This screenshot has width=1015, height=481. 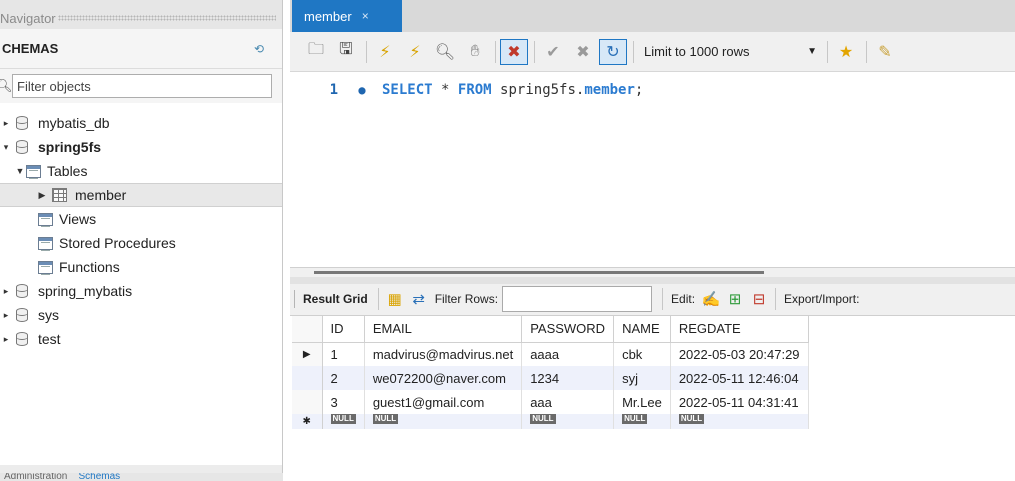 What do you see at coordinates (885, 52) in the screenshot?
I see `beautify-icon: ✎` at bounding box center [885, 52].